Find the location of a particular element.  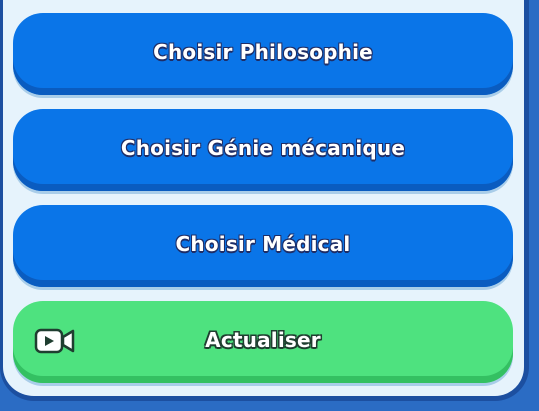

choose-medical-label: Choisir Médical is located at coordinates (263, 244).